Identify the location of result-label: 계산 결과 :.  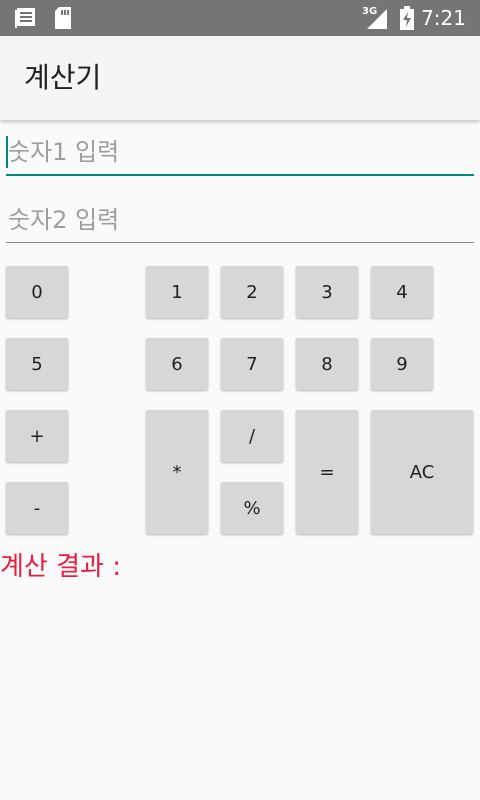
(60, 567).